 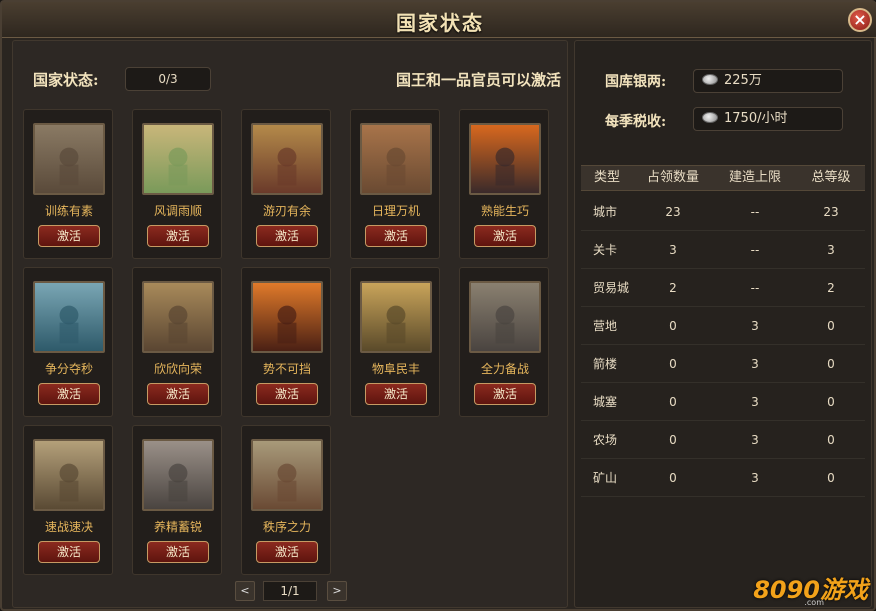 I want to click on close-icon: ×, so click(x=860, y=20).